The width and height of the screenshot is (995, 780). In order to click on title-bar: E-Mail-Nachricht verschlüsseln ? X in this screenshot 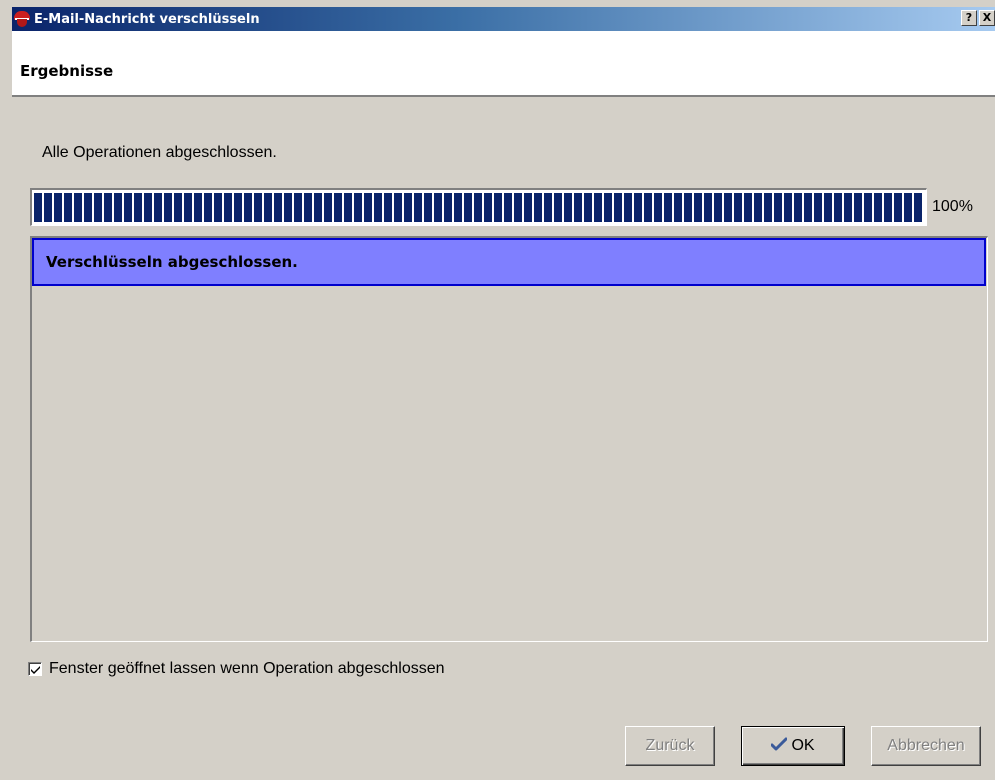, I will do `click(503, 19)`.